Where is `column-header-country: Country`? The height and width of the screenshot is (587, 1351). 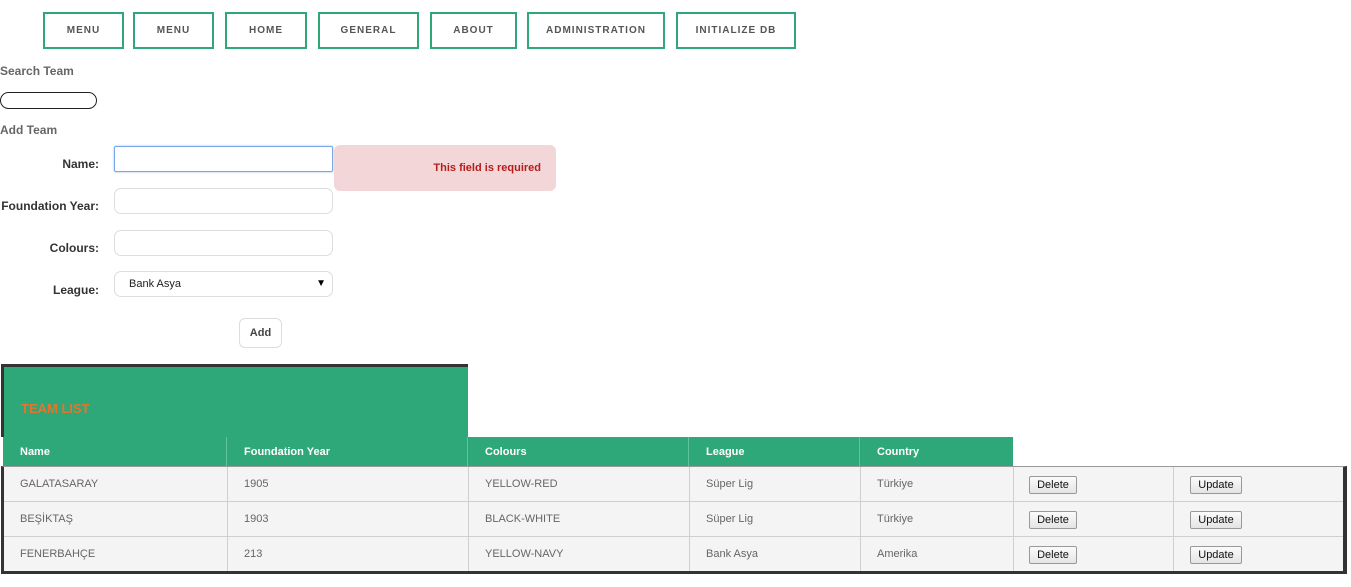
column-header-country: Country is located at coordinates (898, 452).